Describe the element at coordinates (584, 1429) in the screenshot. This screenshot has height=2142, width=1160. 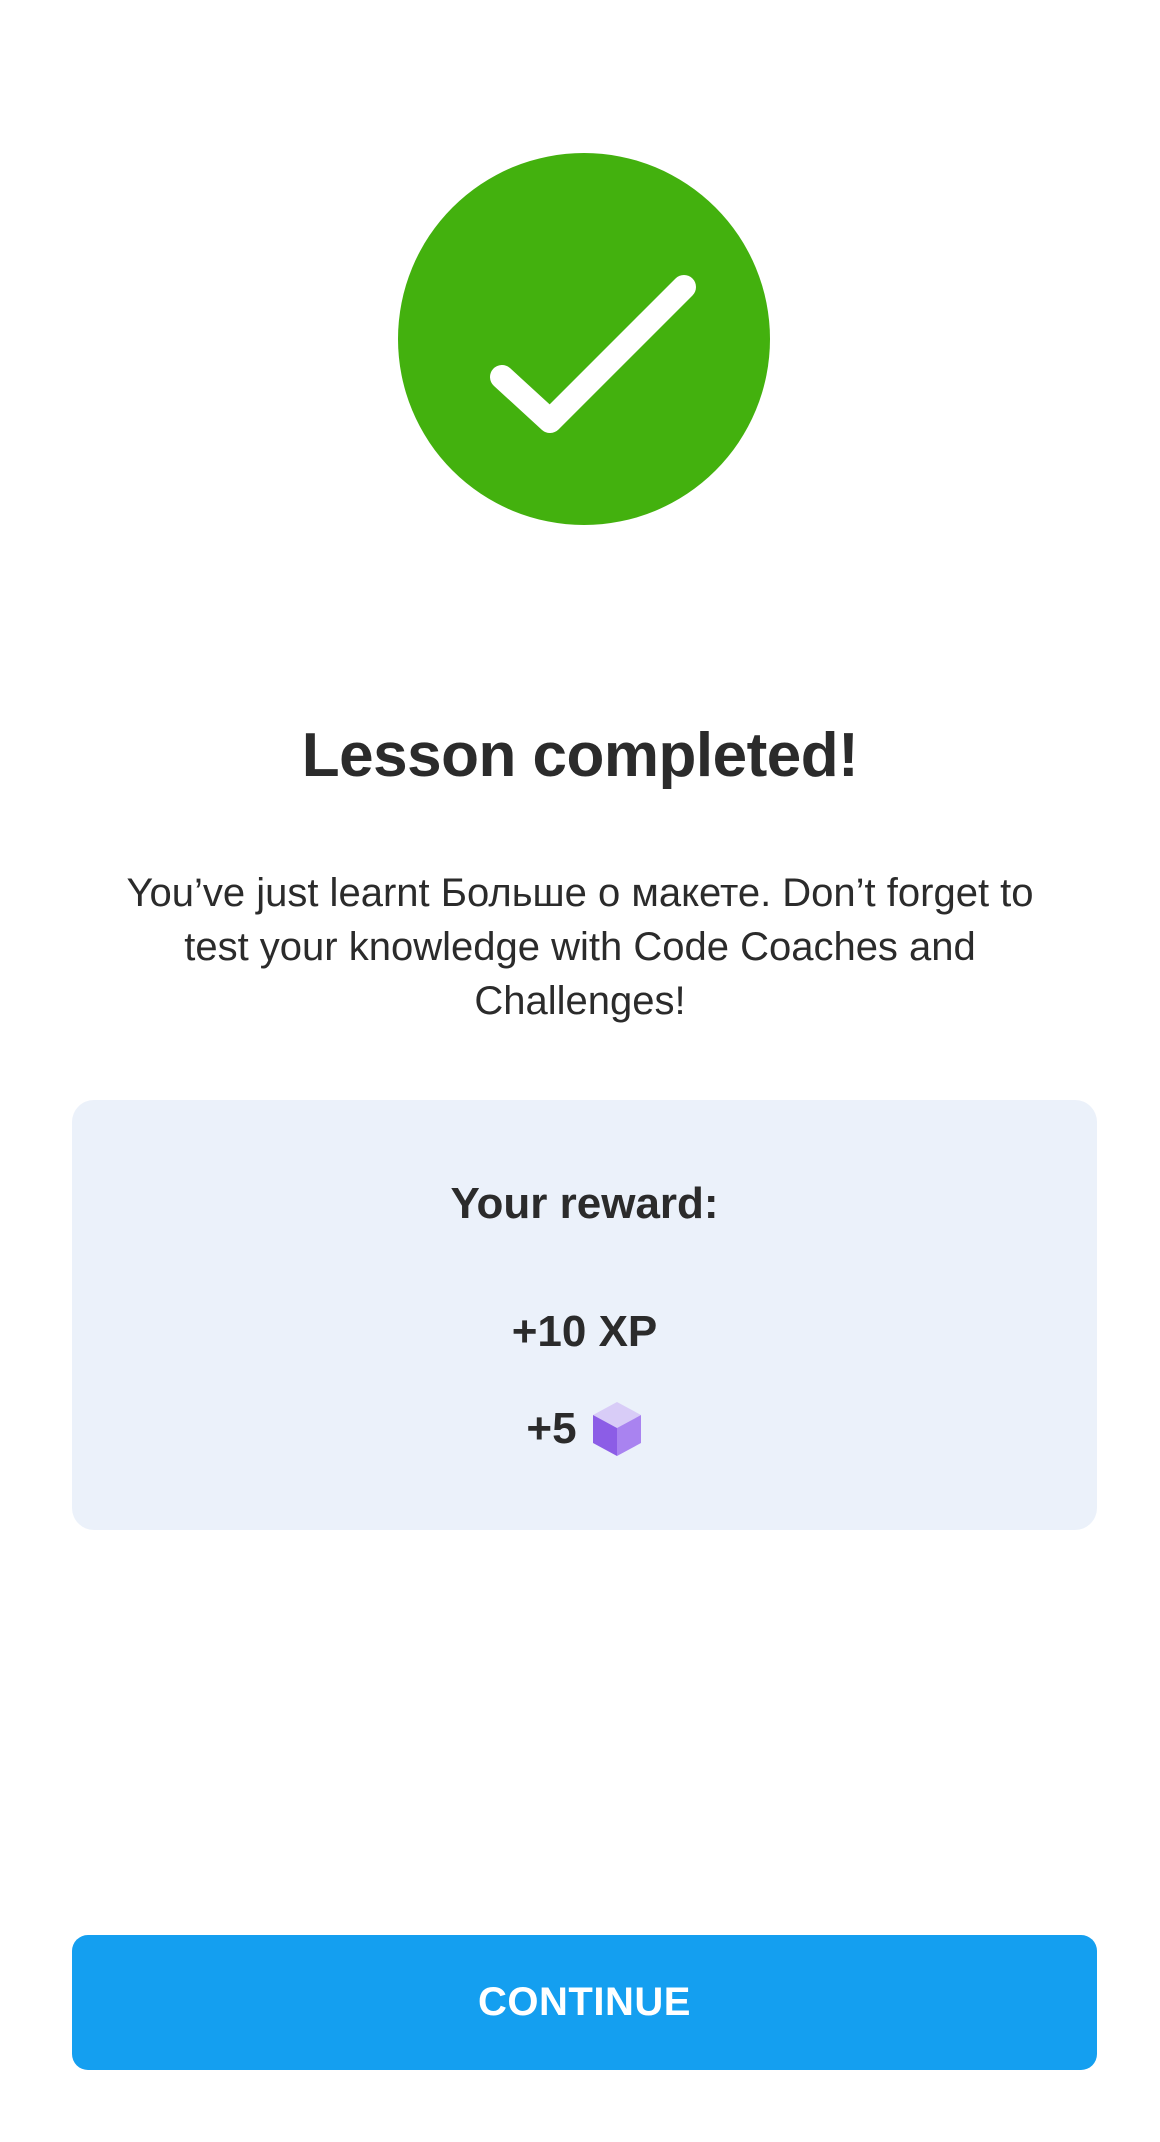
I see `reward-bits: +5` at that location.